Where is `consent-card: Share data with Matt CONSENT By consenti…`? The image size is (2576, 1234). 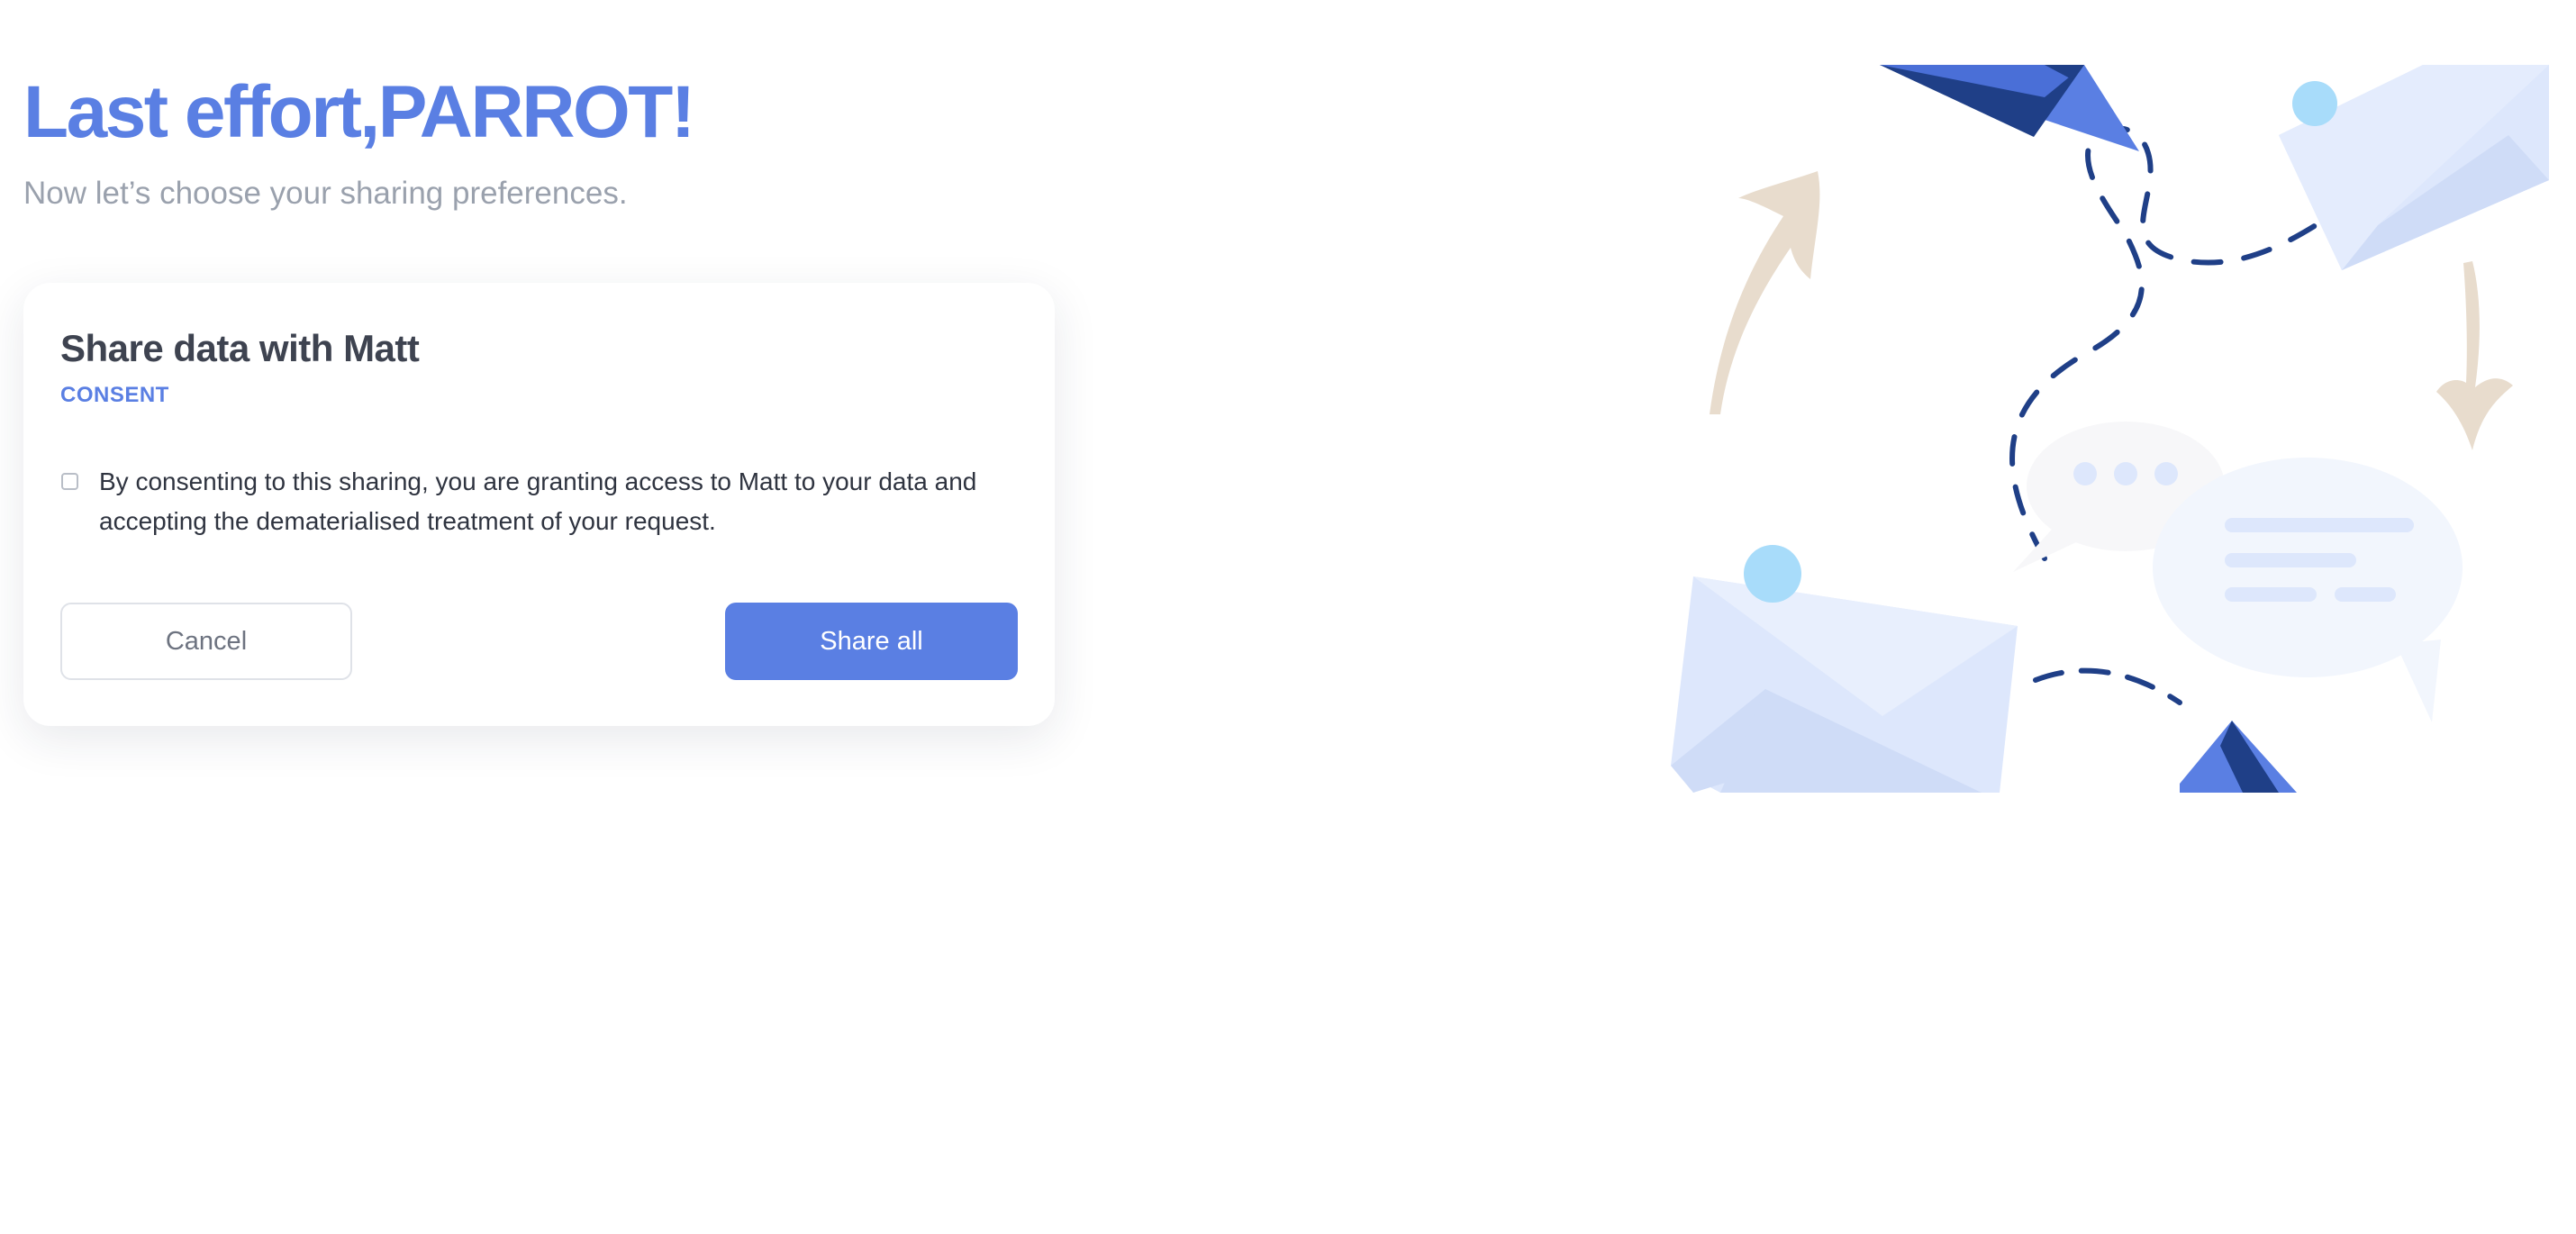
consent-card: Share data with Matt CONSENT By consenti… is located at coordinates (539, 504).